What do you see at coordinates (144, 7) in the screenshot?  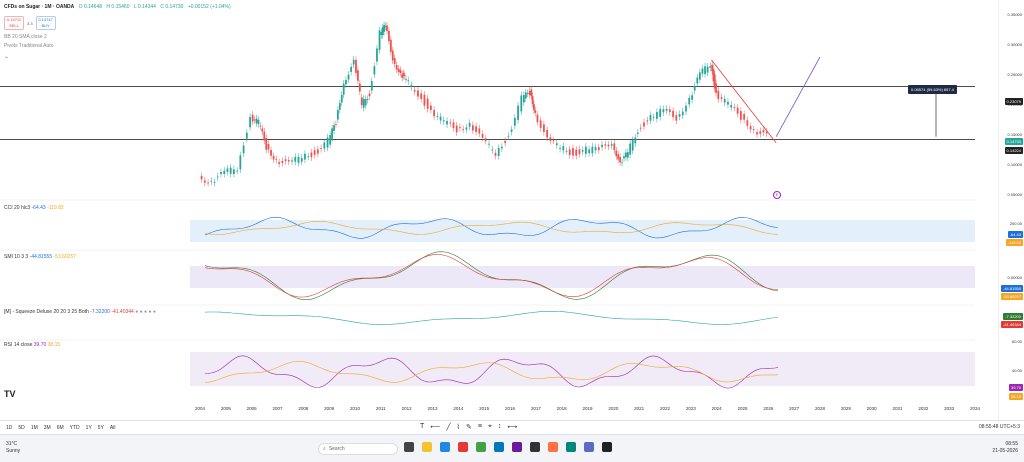 I see `ohlc-low: L 0.14344` at bounding box center [144, 7].